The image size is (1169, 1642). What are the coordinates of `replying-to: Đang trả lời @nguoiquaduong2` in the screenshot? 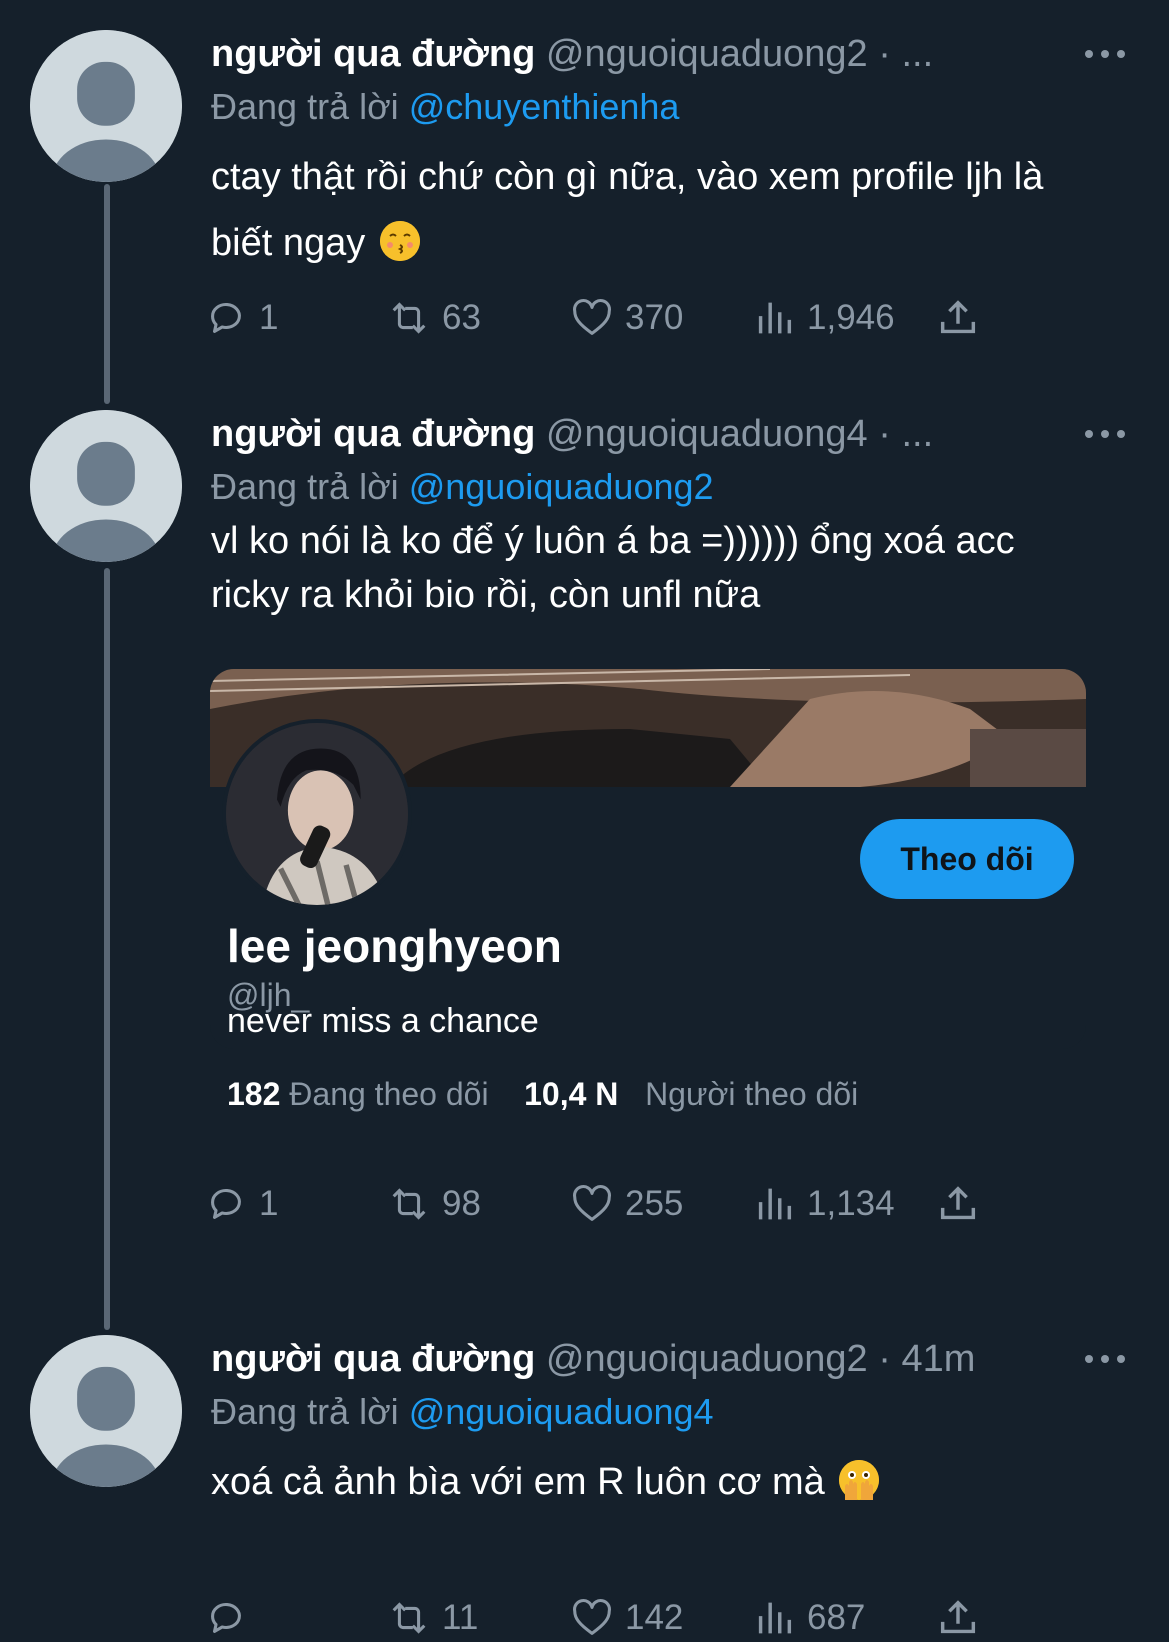 It's located at (462, 487).